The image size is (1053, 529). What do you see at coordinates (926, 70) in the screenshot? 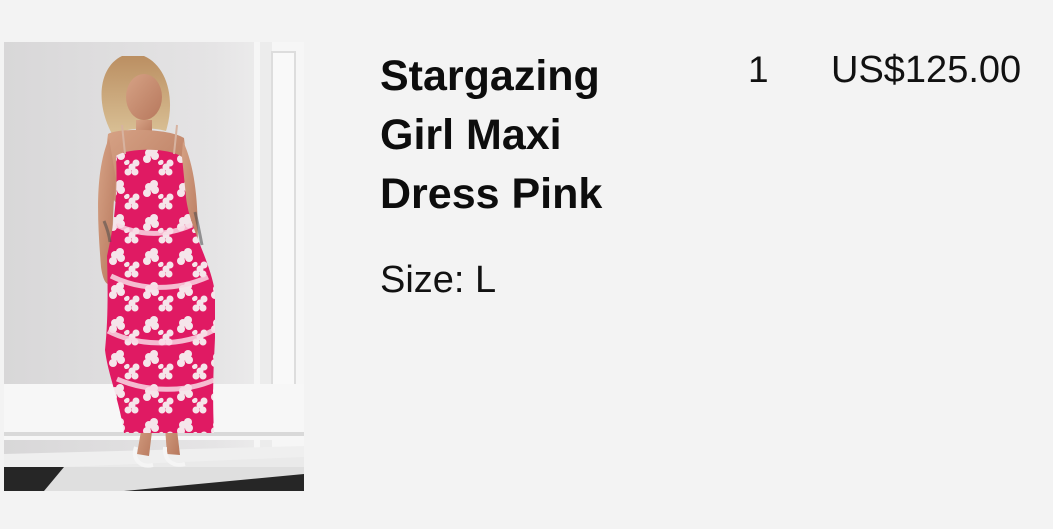
I see `line-item-price: US$125.00` at bounding box center [926, 70].